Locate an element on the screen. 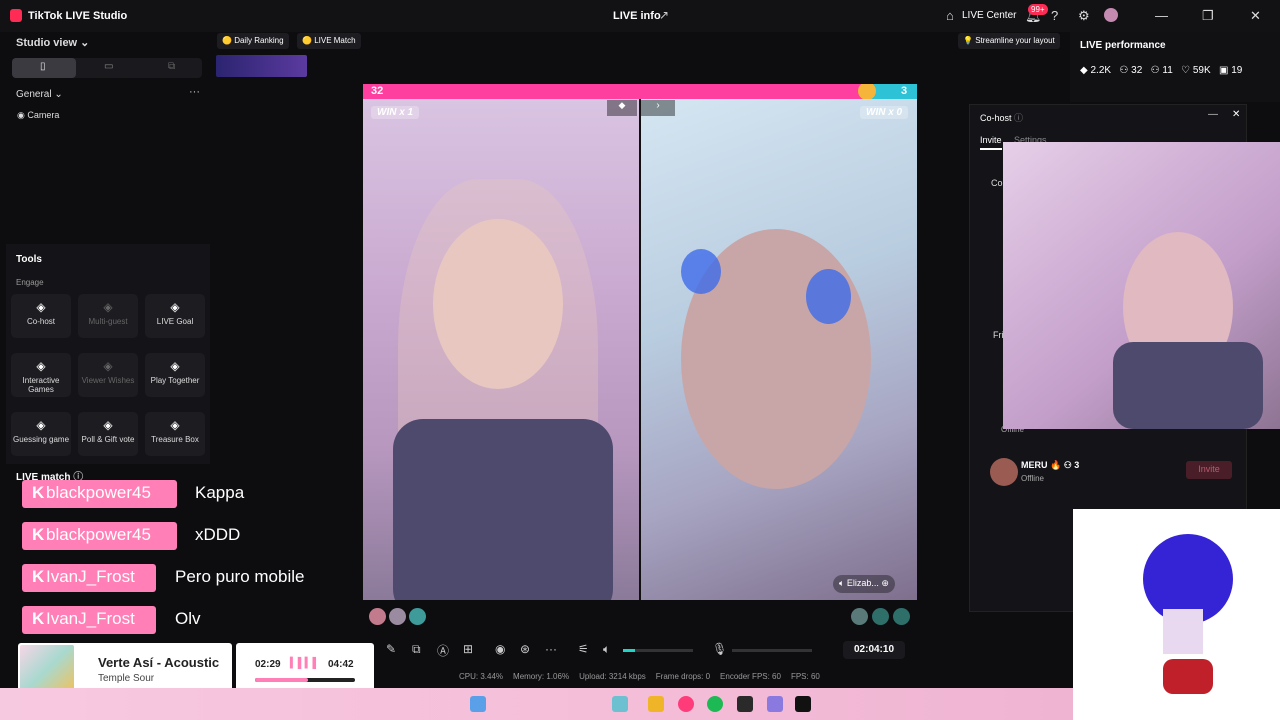 This screenshot has height=720, width=1280. comments-icon: ⚇ is located at coordinates (1155, 70).